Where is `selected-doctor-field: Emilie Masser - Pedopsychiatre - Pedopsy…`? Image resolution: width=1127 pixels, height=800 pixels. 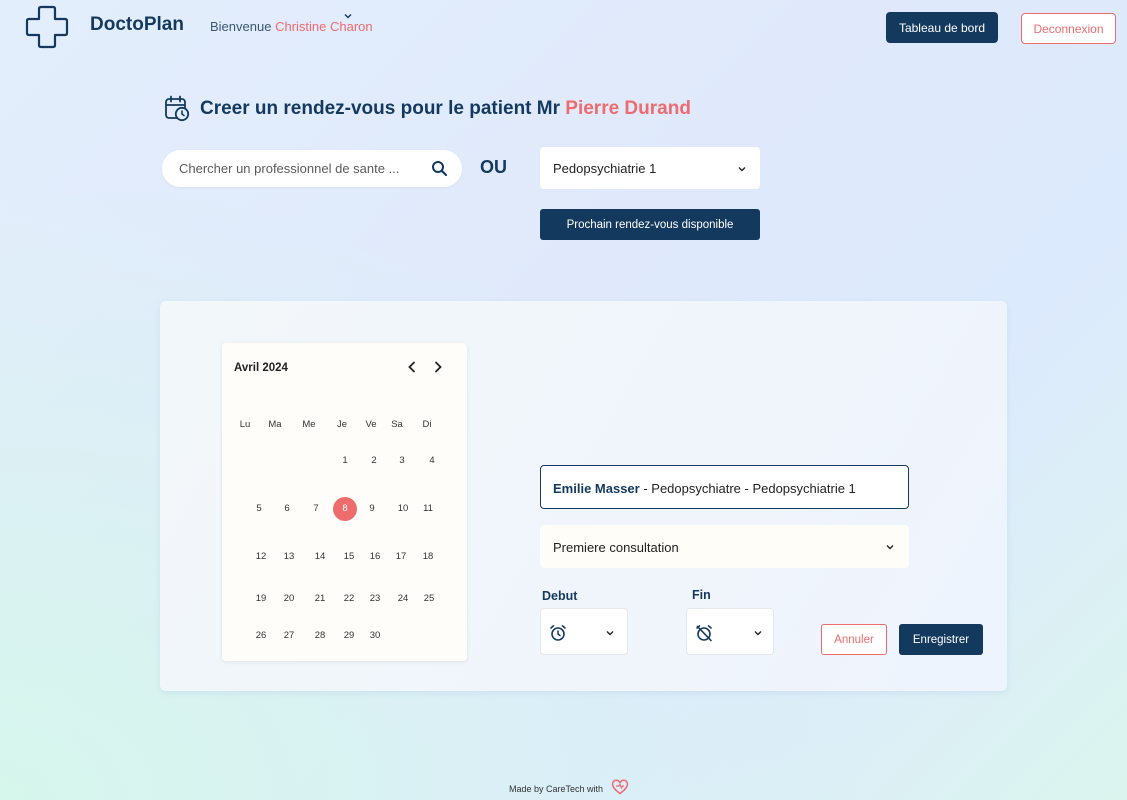 selected-doctor-field: Emilie Masser - Pedopsychiatre - Pedopsy… is located at coordinates (724, 487).